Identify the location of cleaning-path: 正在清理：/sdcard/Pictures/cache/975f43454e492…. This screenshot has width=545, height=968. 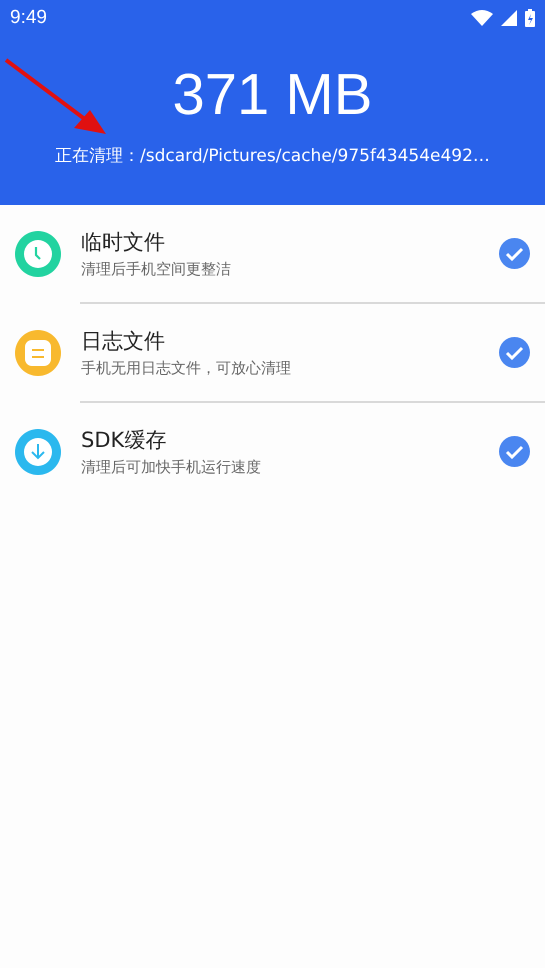
(272, 156).